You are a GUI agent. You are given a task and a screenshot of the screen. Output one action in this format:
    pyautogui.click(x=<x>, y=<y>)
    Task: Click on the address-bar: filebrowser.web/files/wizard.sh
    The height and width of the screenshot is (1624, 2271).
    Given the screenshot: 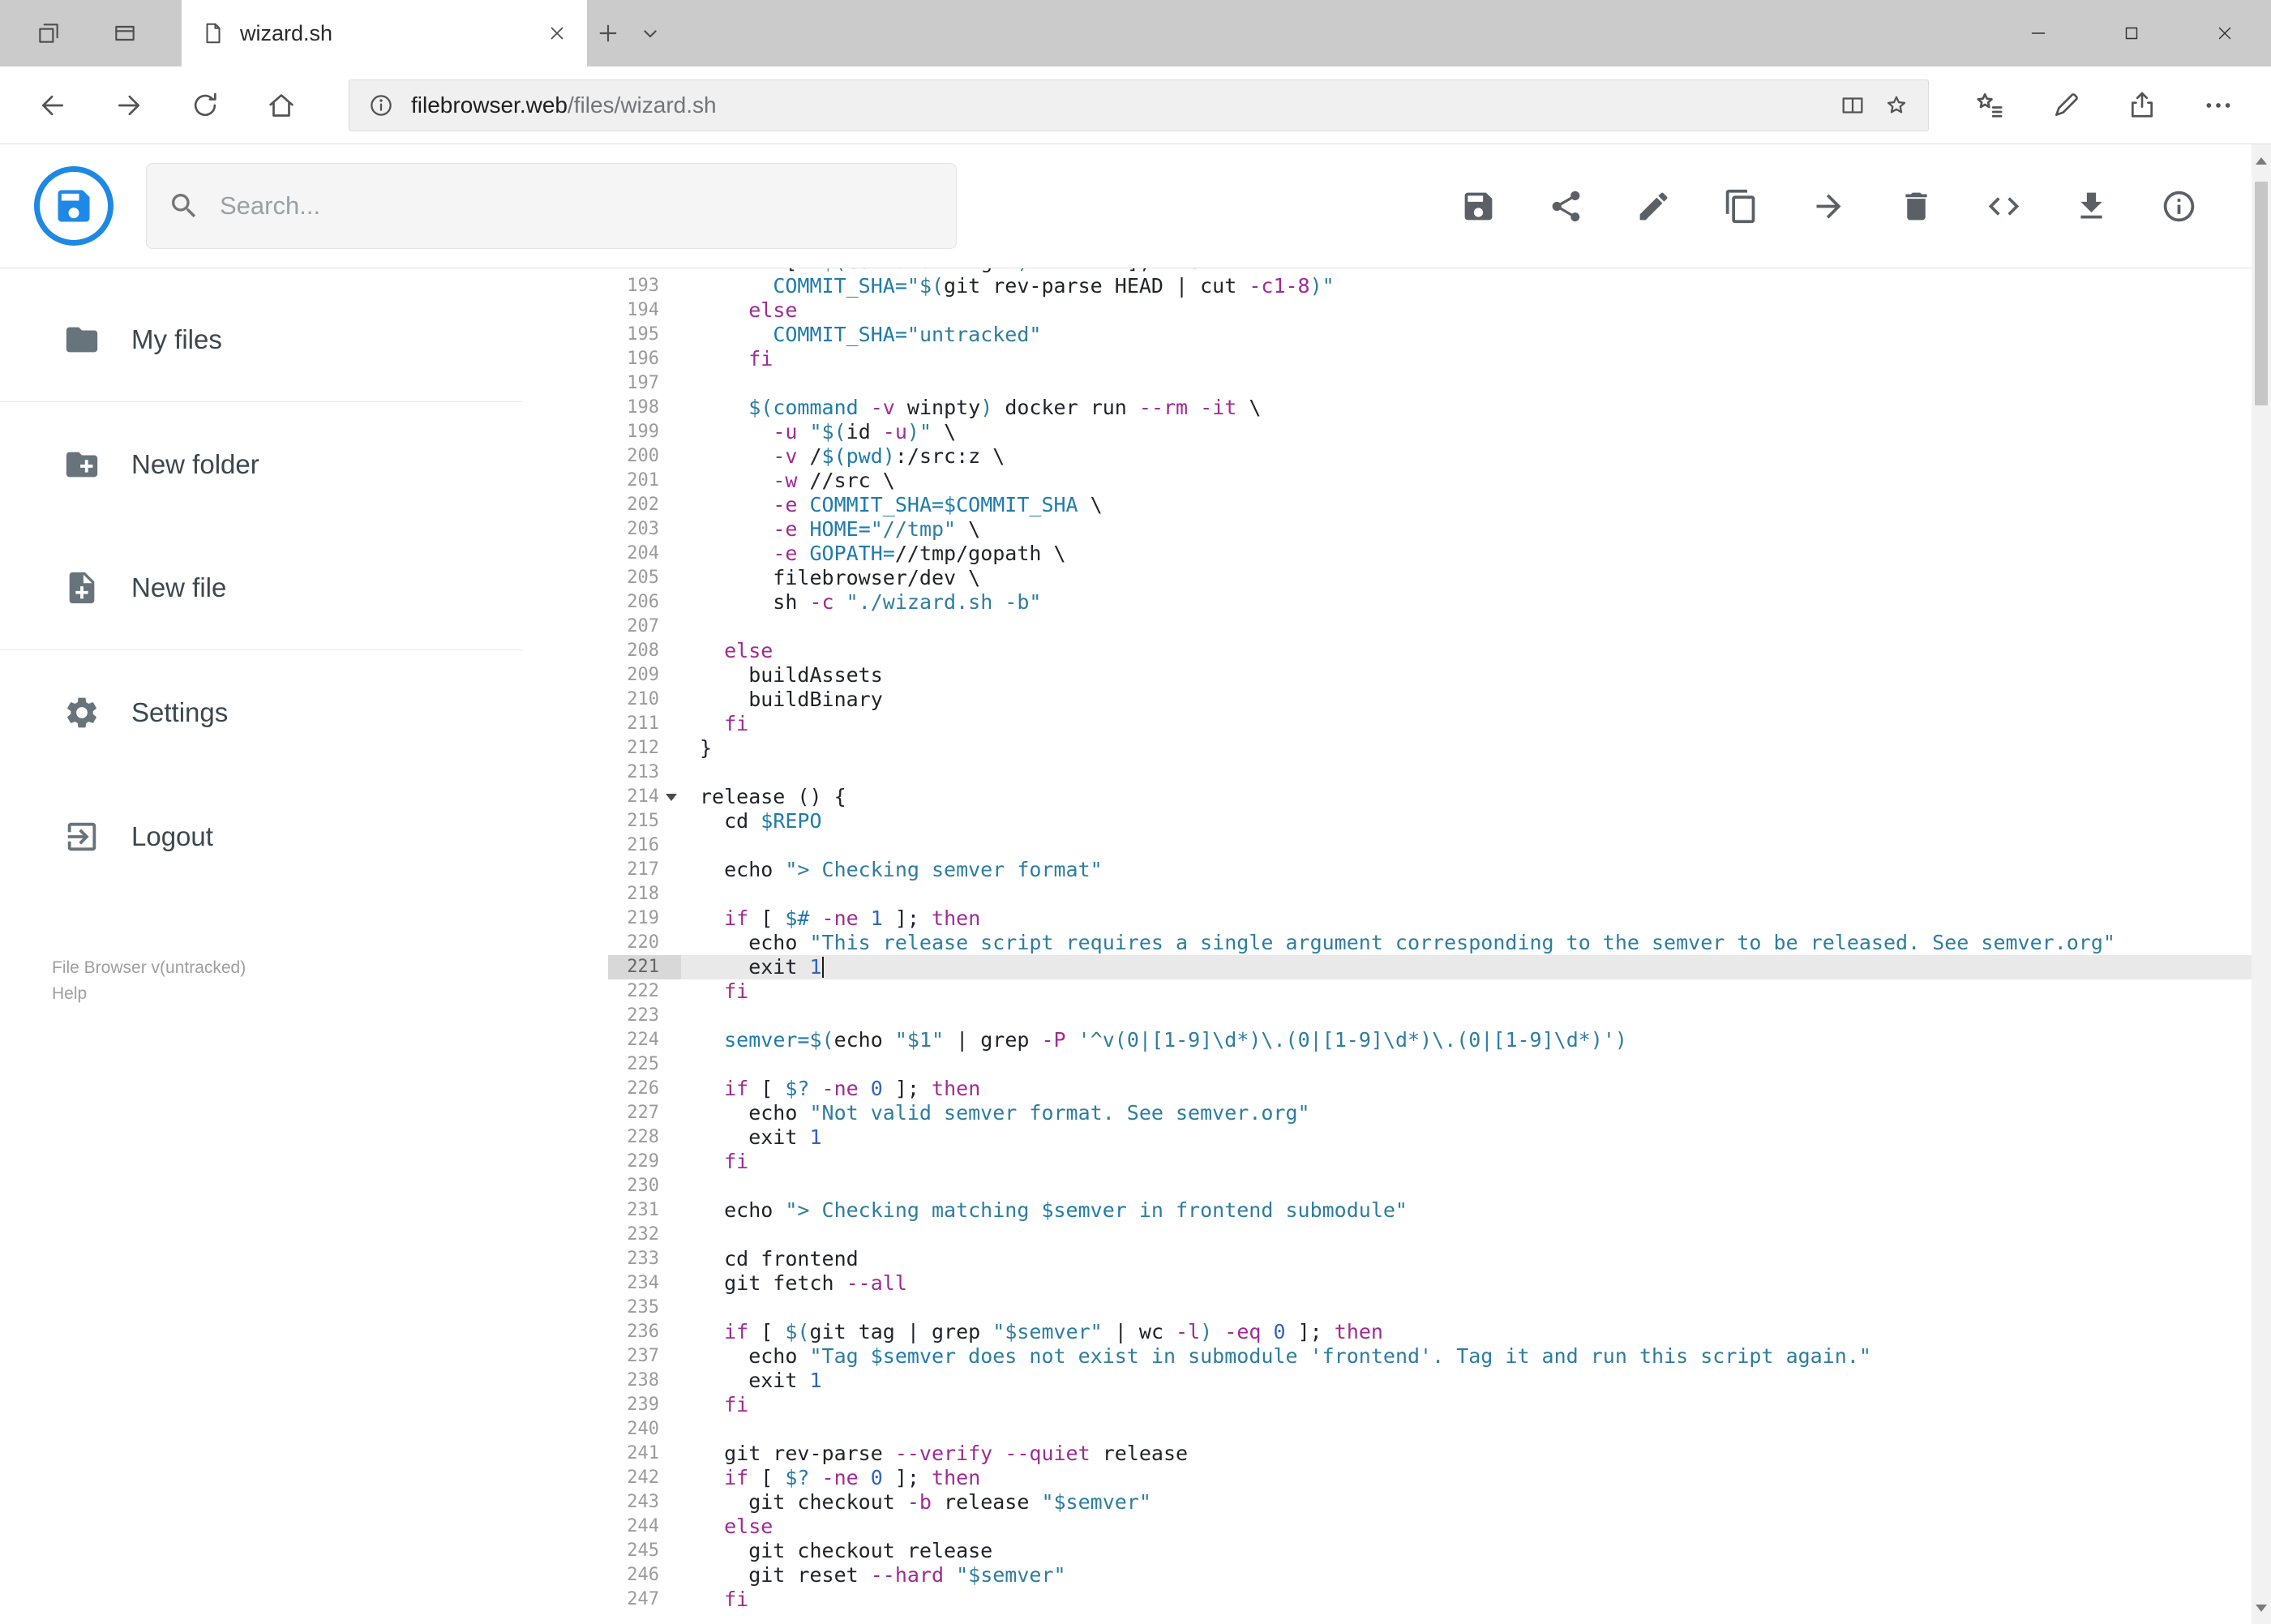 What is the action you would take?
    pyautogui.click(x=1139, y=105)
    